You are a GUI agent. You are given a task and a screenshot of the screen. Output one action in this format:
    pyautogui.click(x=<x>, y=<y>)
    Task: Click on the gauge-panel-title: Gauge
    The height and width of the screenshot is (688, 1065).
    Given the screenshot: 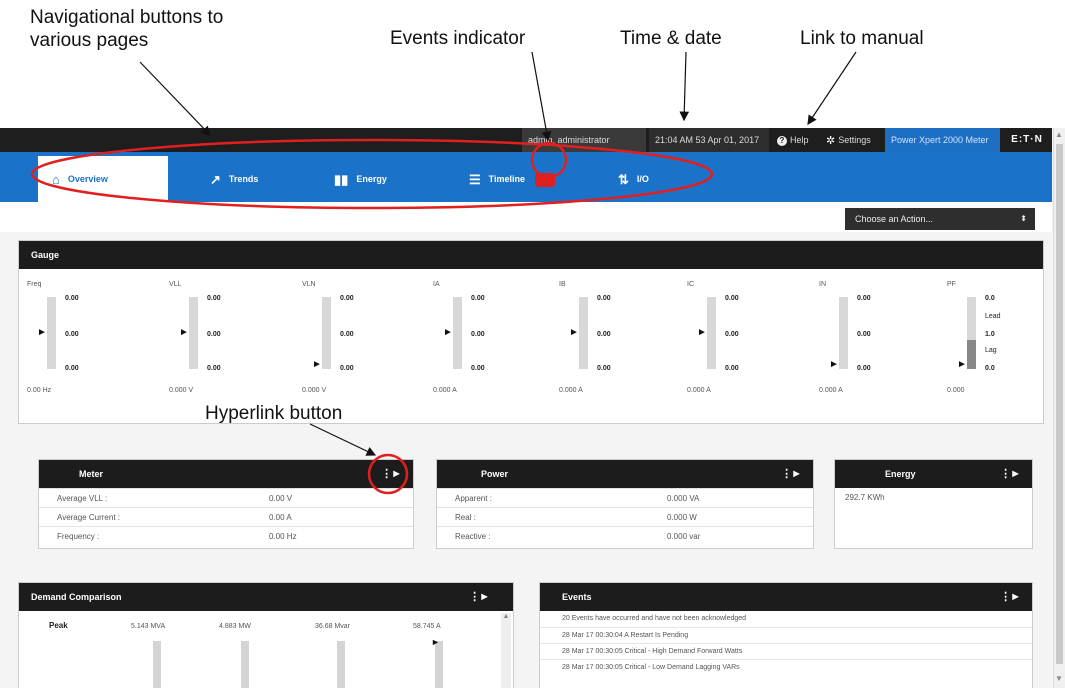 What is the action you would take?
    pyautogui.click(x=531, y=255)
    